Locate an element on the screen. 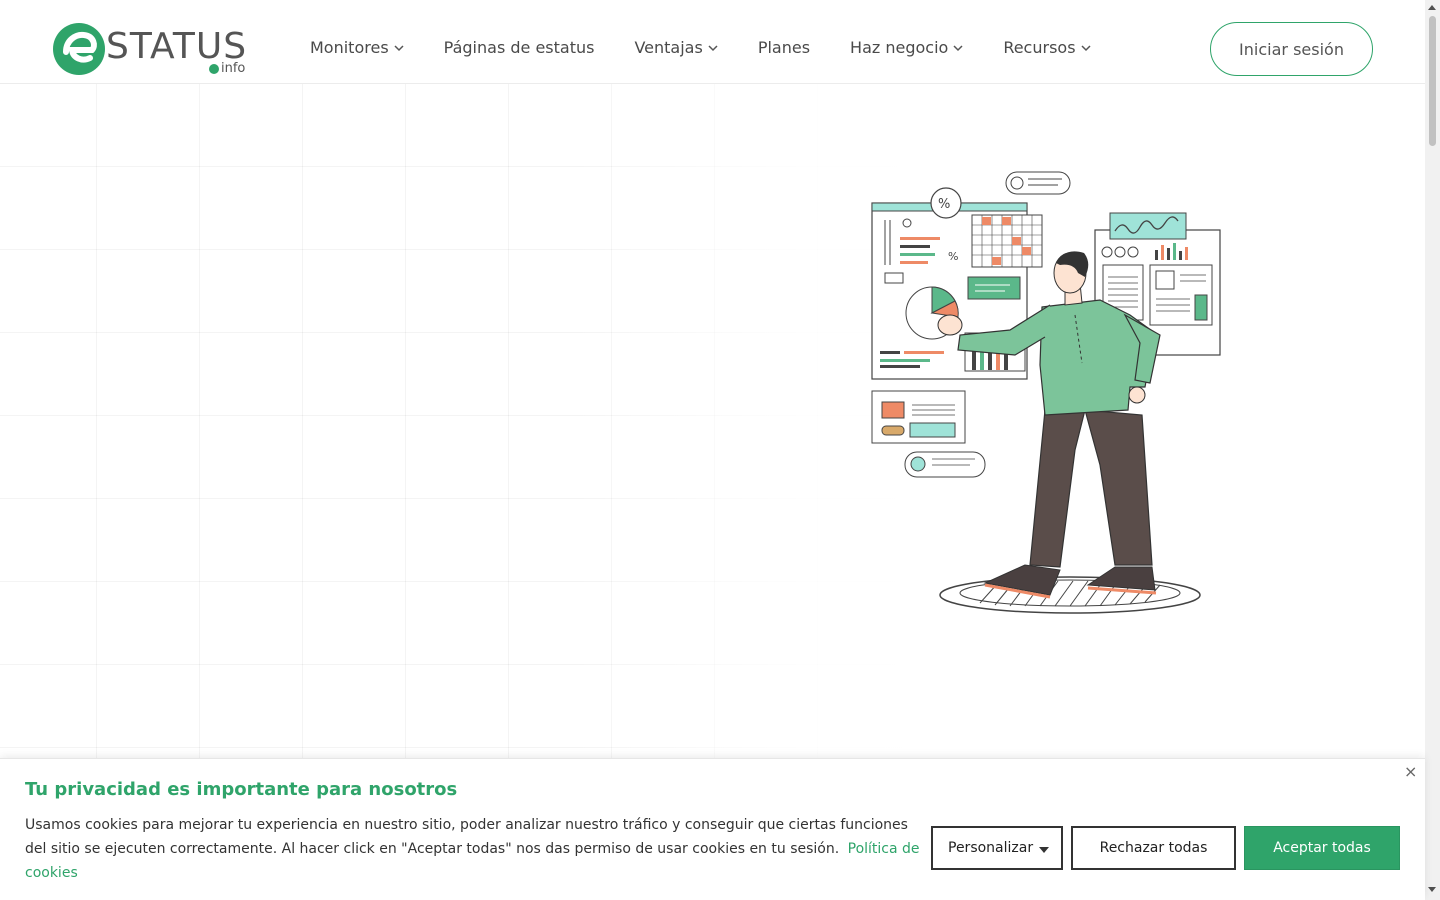 The image size is (1440, 900). nav-label: Haz negocio is located at coordinates (899, 47).